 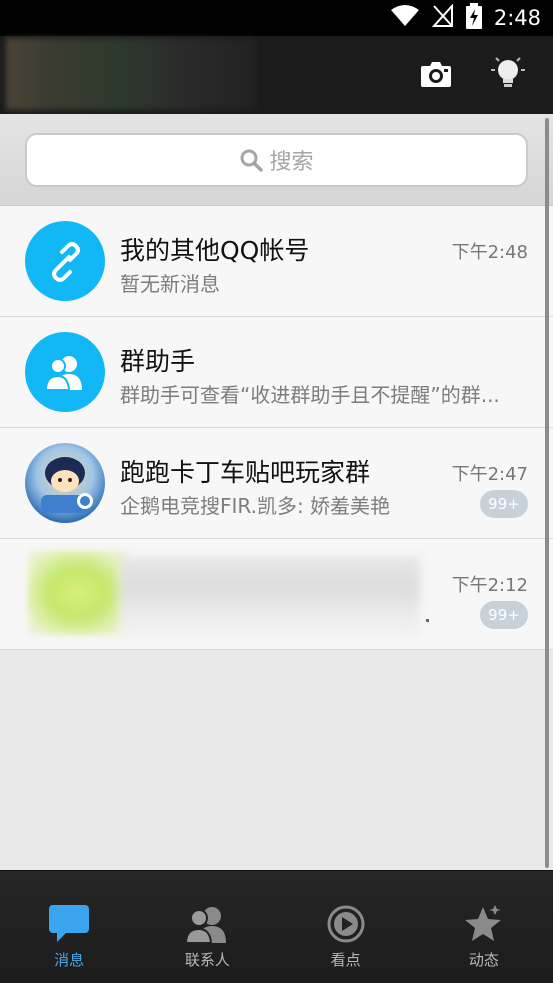 I want to click on camera-button, so click(x=436, y=74).